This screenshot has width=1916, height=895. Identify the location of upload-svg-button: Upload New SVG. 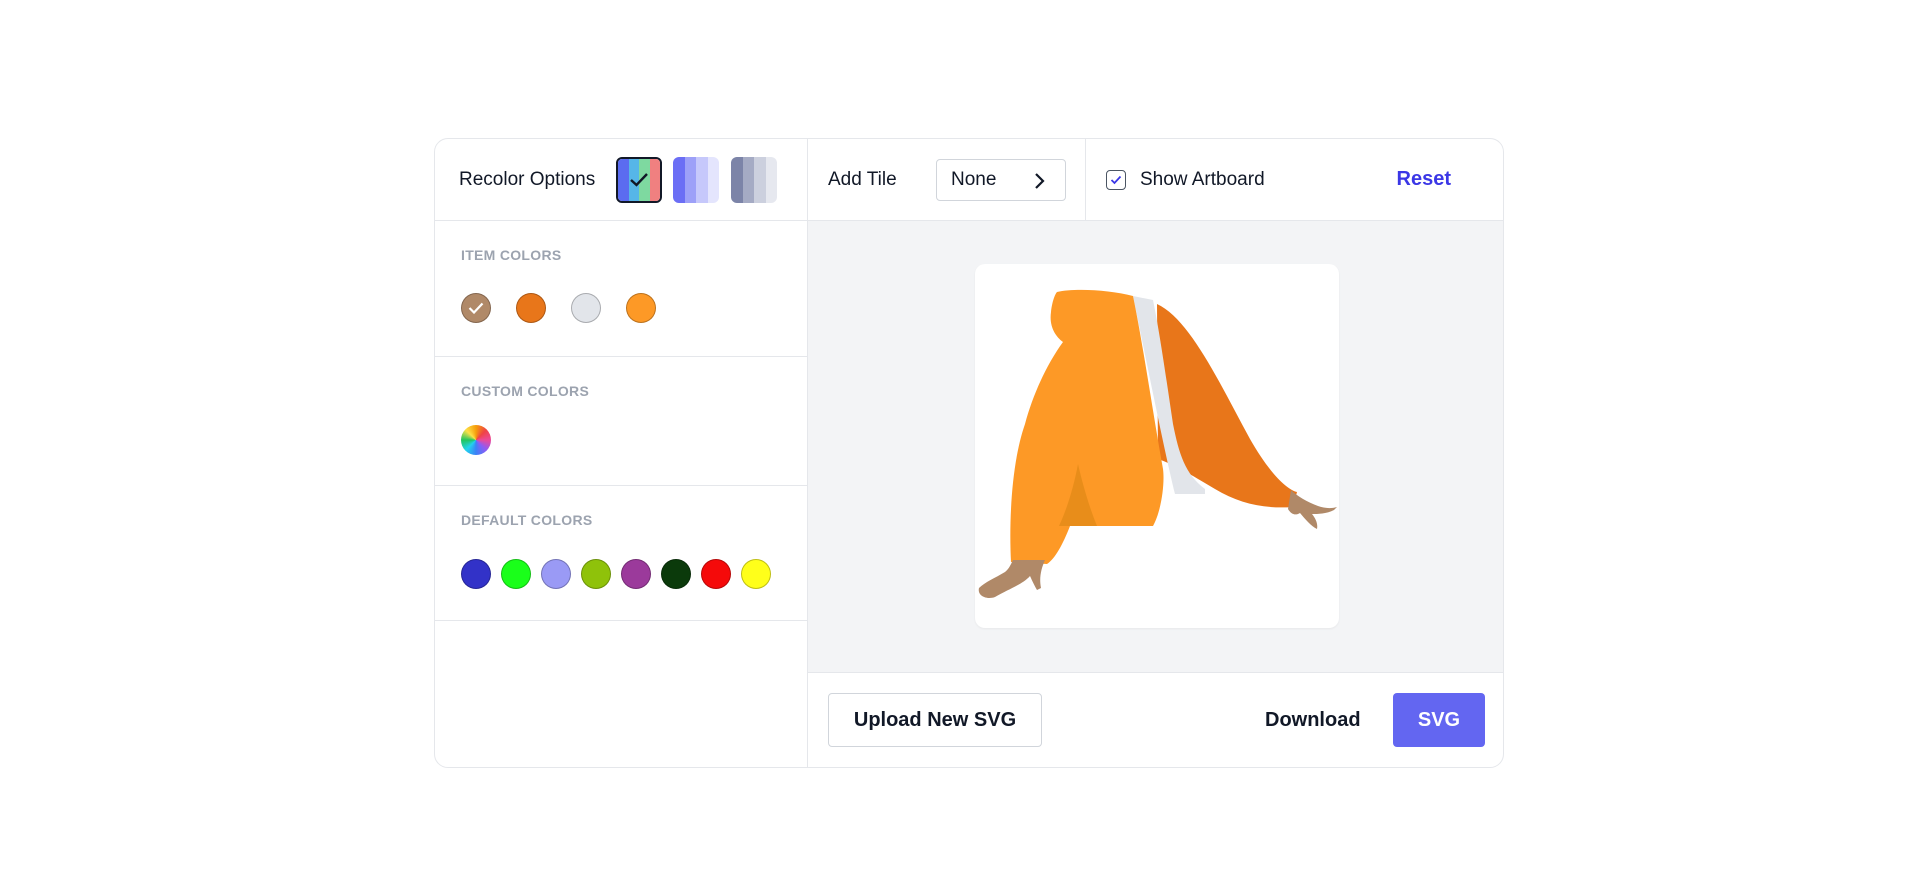
(935, 720).